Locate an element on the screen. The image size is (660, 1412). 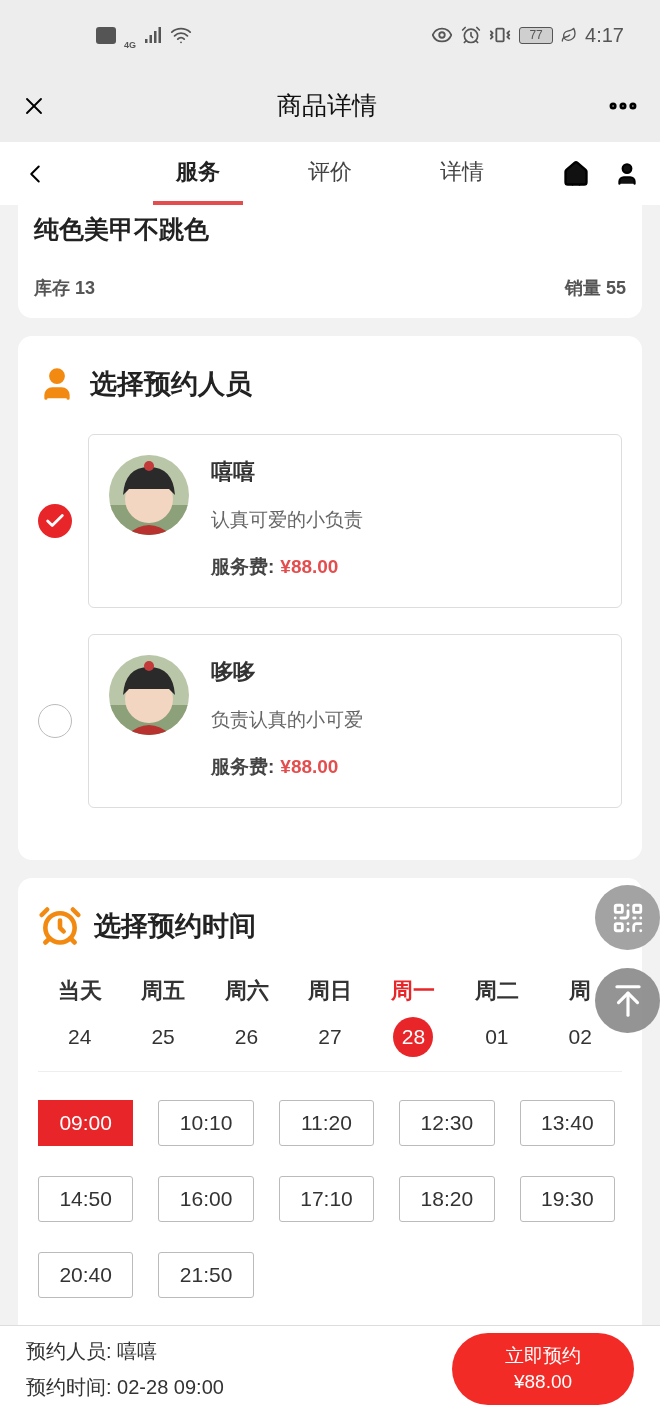
staff-option: 哆哆 负责认真的小可爱 服务费: ¥88.00 is located at coordinates (355, 721).